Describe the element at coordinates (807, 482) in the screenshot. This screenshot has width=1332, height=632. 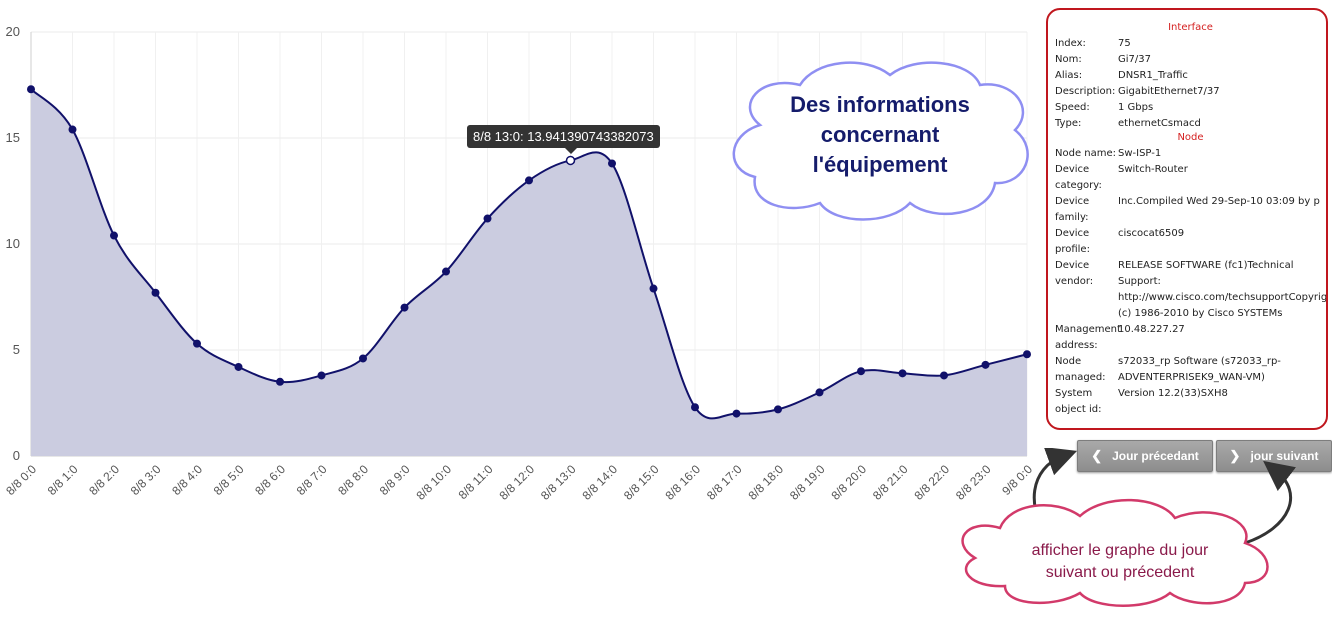
I see `x-tick-label: 8/8 19:0` at that location.